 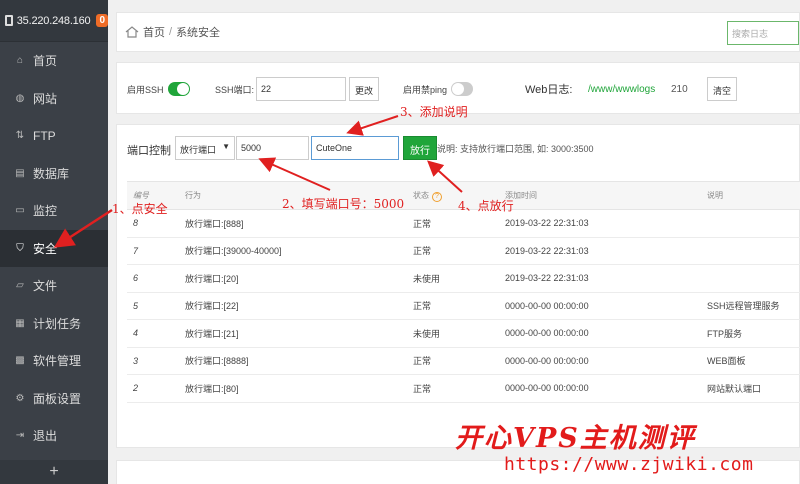 What do you see at coordinates (763, 33) in the screenshot?
I see `log-search-input: 搜索日志` at bounding box center [763, 33].